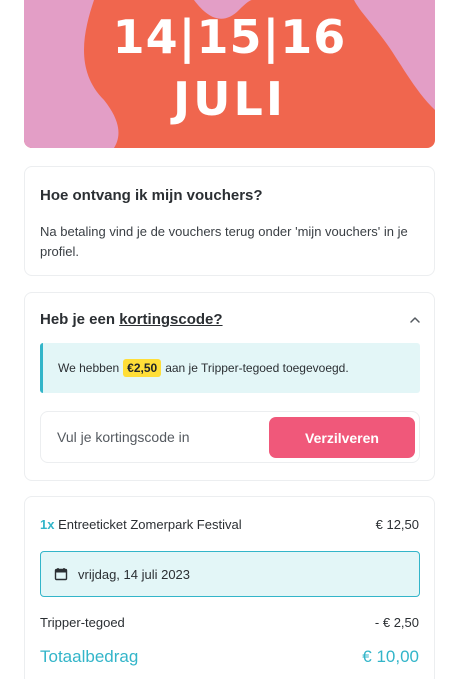 The height and width of the screenshot is (679, 474). I want to click on selected-date-label: vrijdag, 14 juli 2023, so click(134, 574).